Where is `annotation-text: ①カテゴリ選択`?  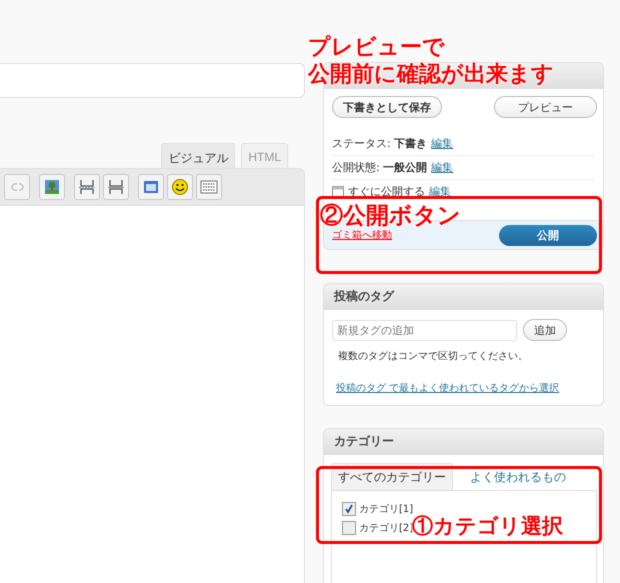
annotation-text: ①カテゴリ選択 is located at coordinates (487, 526).